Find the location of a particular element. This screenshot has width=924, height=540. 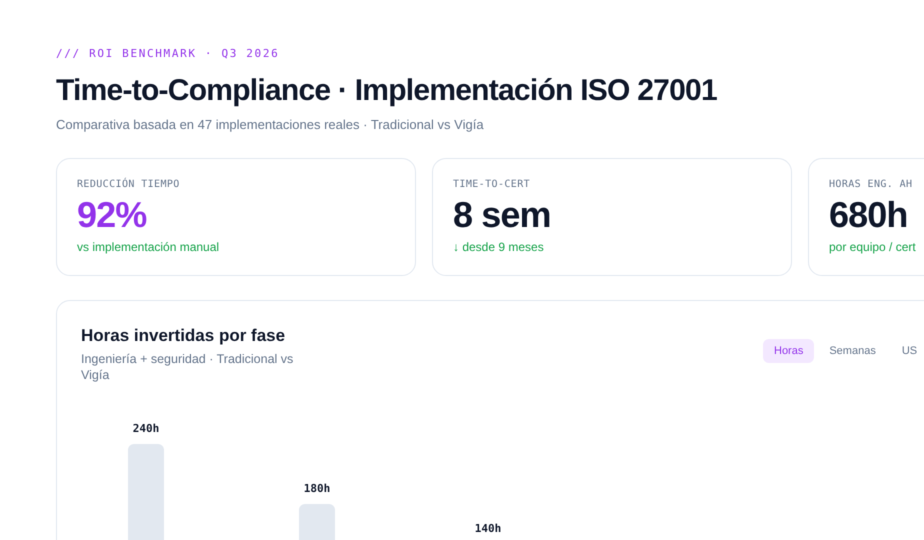

unit-tab: Semanas is located at coordinates (852, 351).